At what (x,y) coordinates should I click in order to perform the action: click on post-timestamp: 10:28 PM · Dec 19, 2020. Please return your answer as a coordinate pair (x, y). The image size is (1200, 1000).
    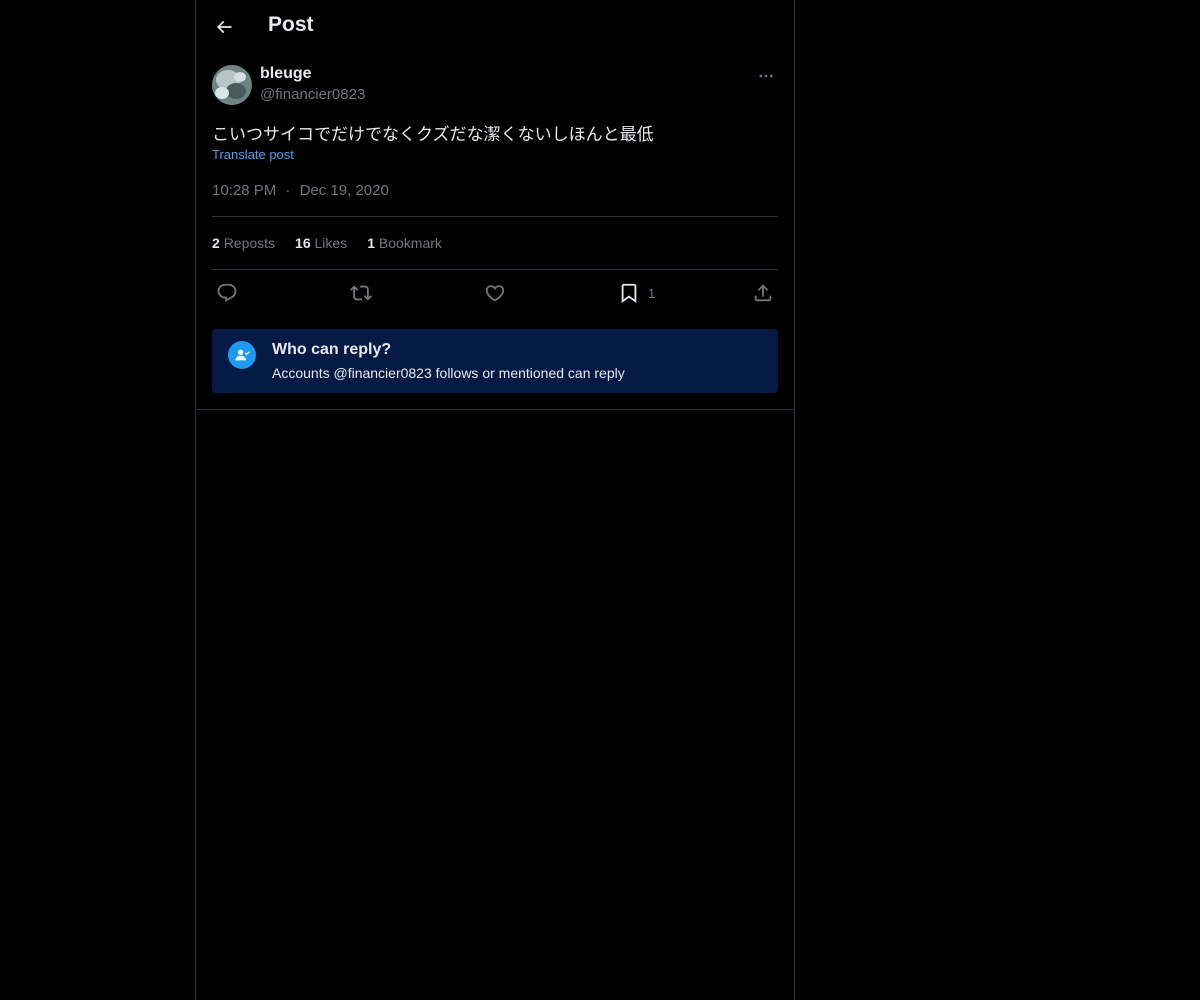
    Looking at the image, I should click on (300, 190).